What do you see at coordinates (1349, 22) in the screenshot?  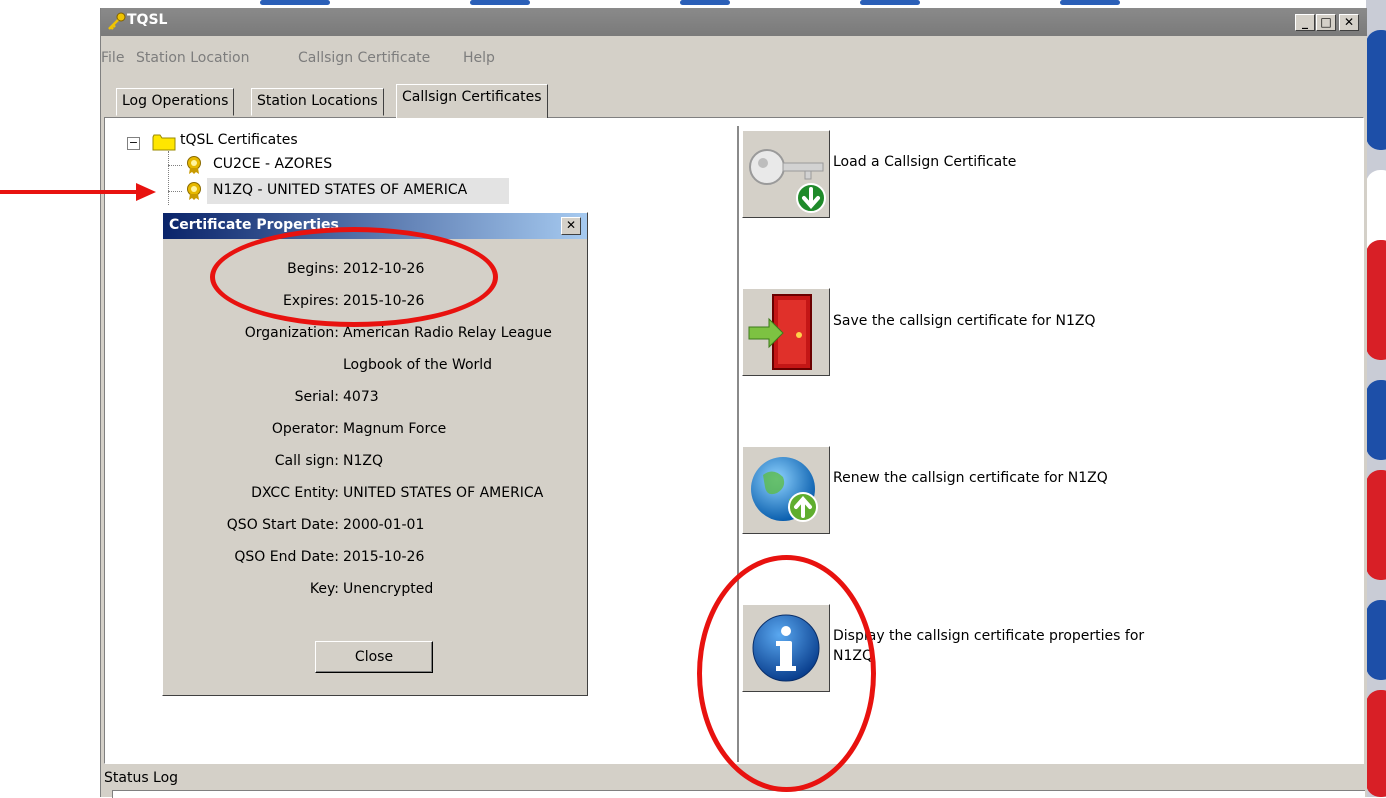 I see `close-window-button: ✕` at bounding box center [1349, 22].